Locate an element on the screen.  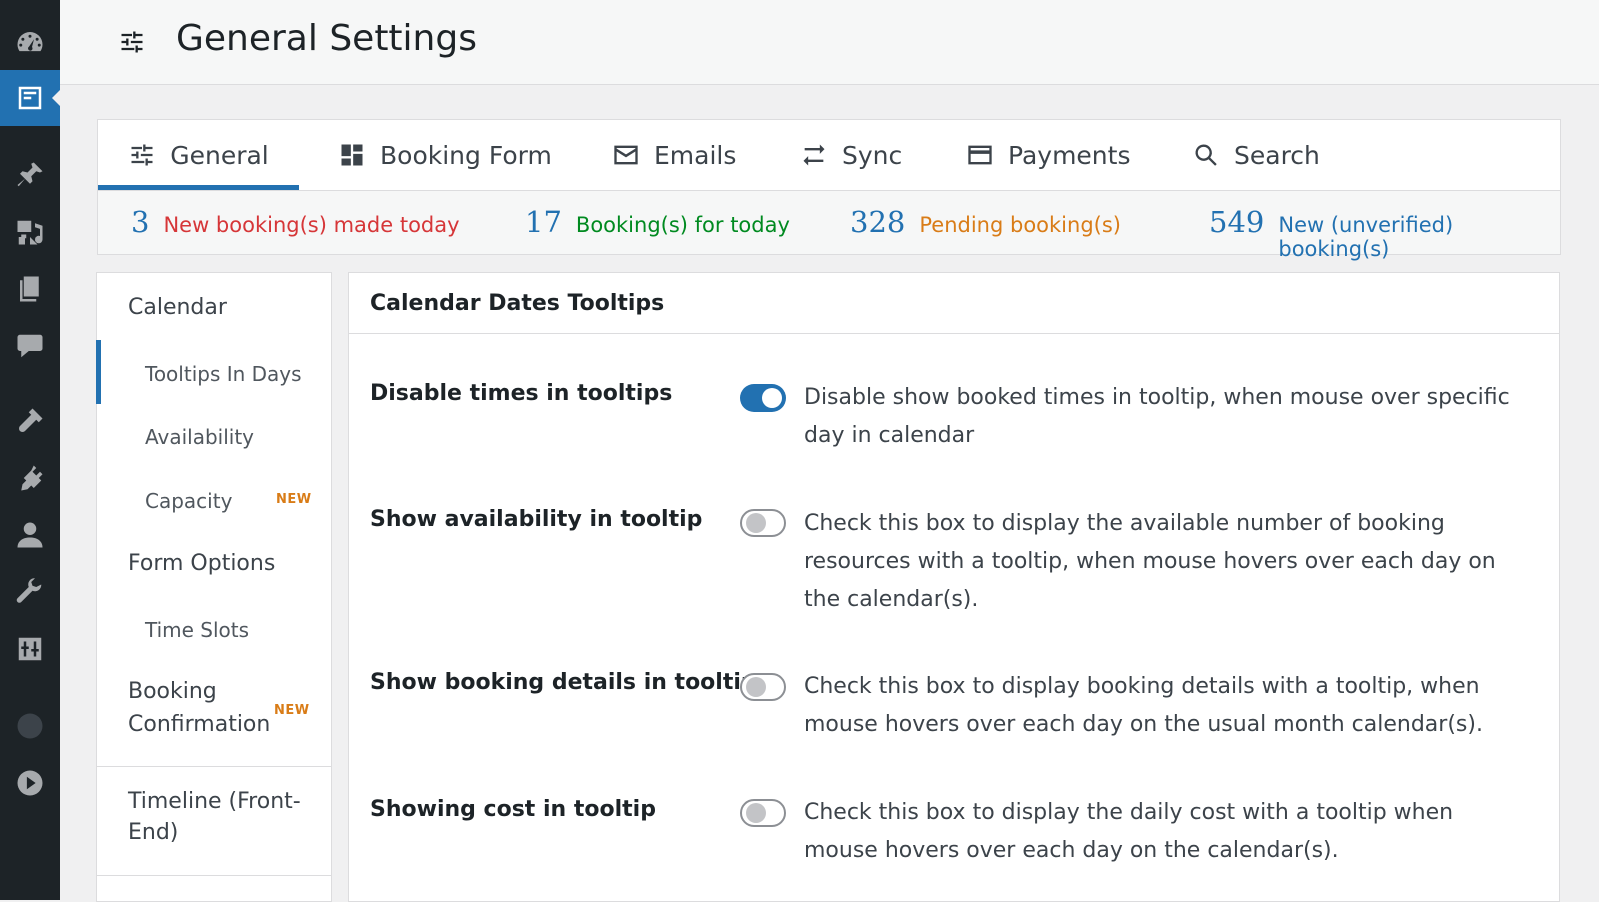
nav-label-line: Confirmation is located at coordinates (199, 724).